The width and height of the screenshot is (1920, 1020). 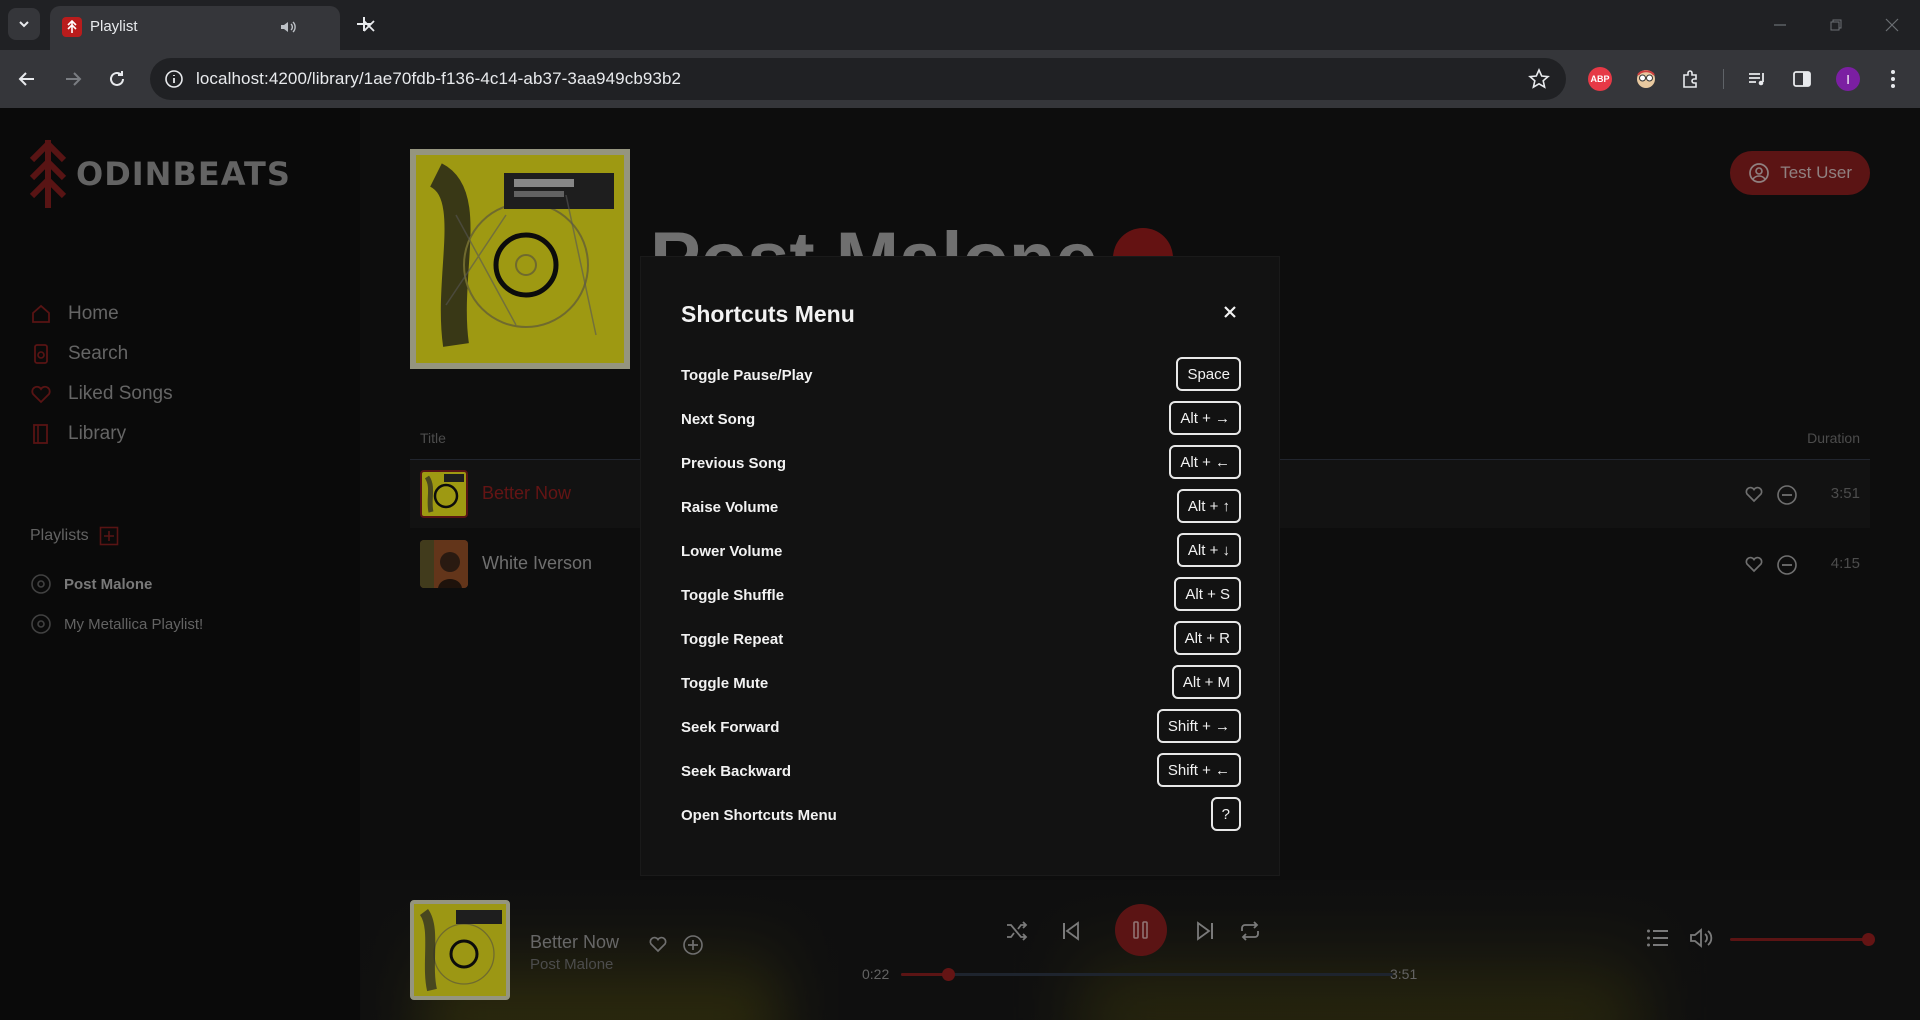 I want to click on shortcut-label: Lower Volume, so click(x=732, y=551).